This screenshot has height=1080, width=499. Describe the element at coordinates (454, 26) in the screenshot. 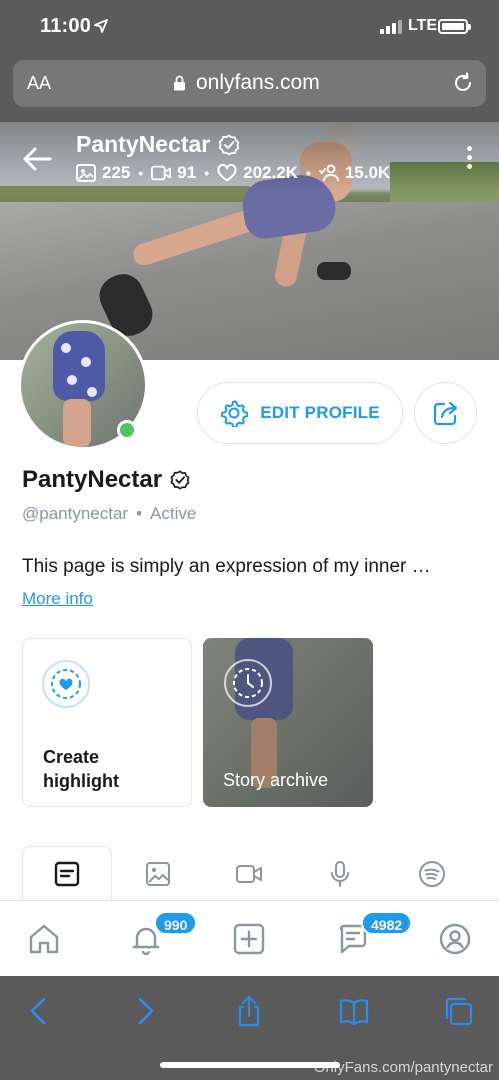

I see `battery-icon` at that location.